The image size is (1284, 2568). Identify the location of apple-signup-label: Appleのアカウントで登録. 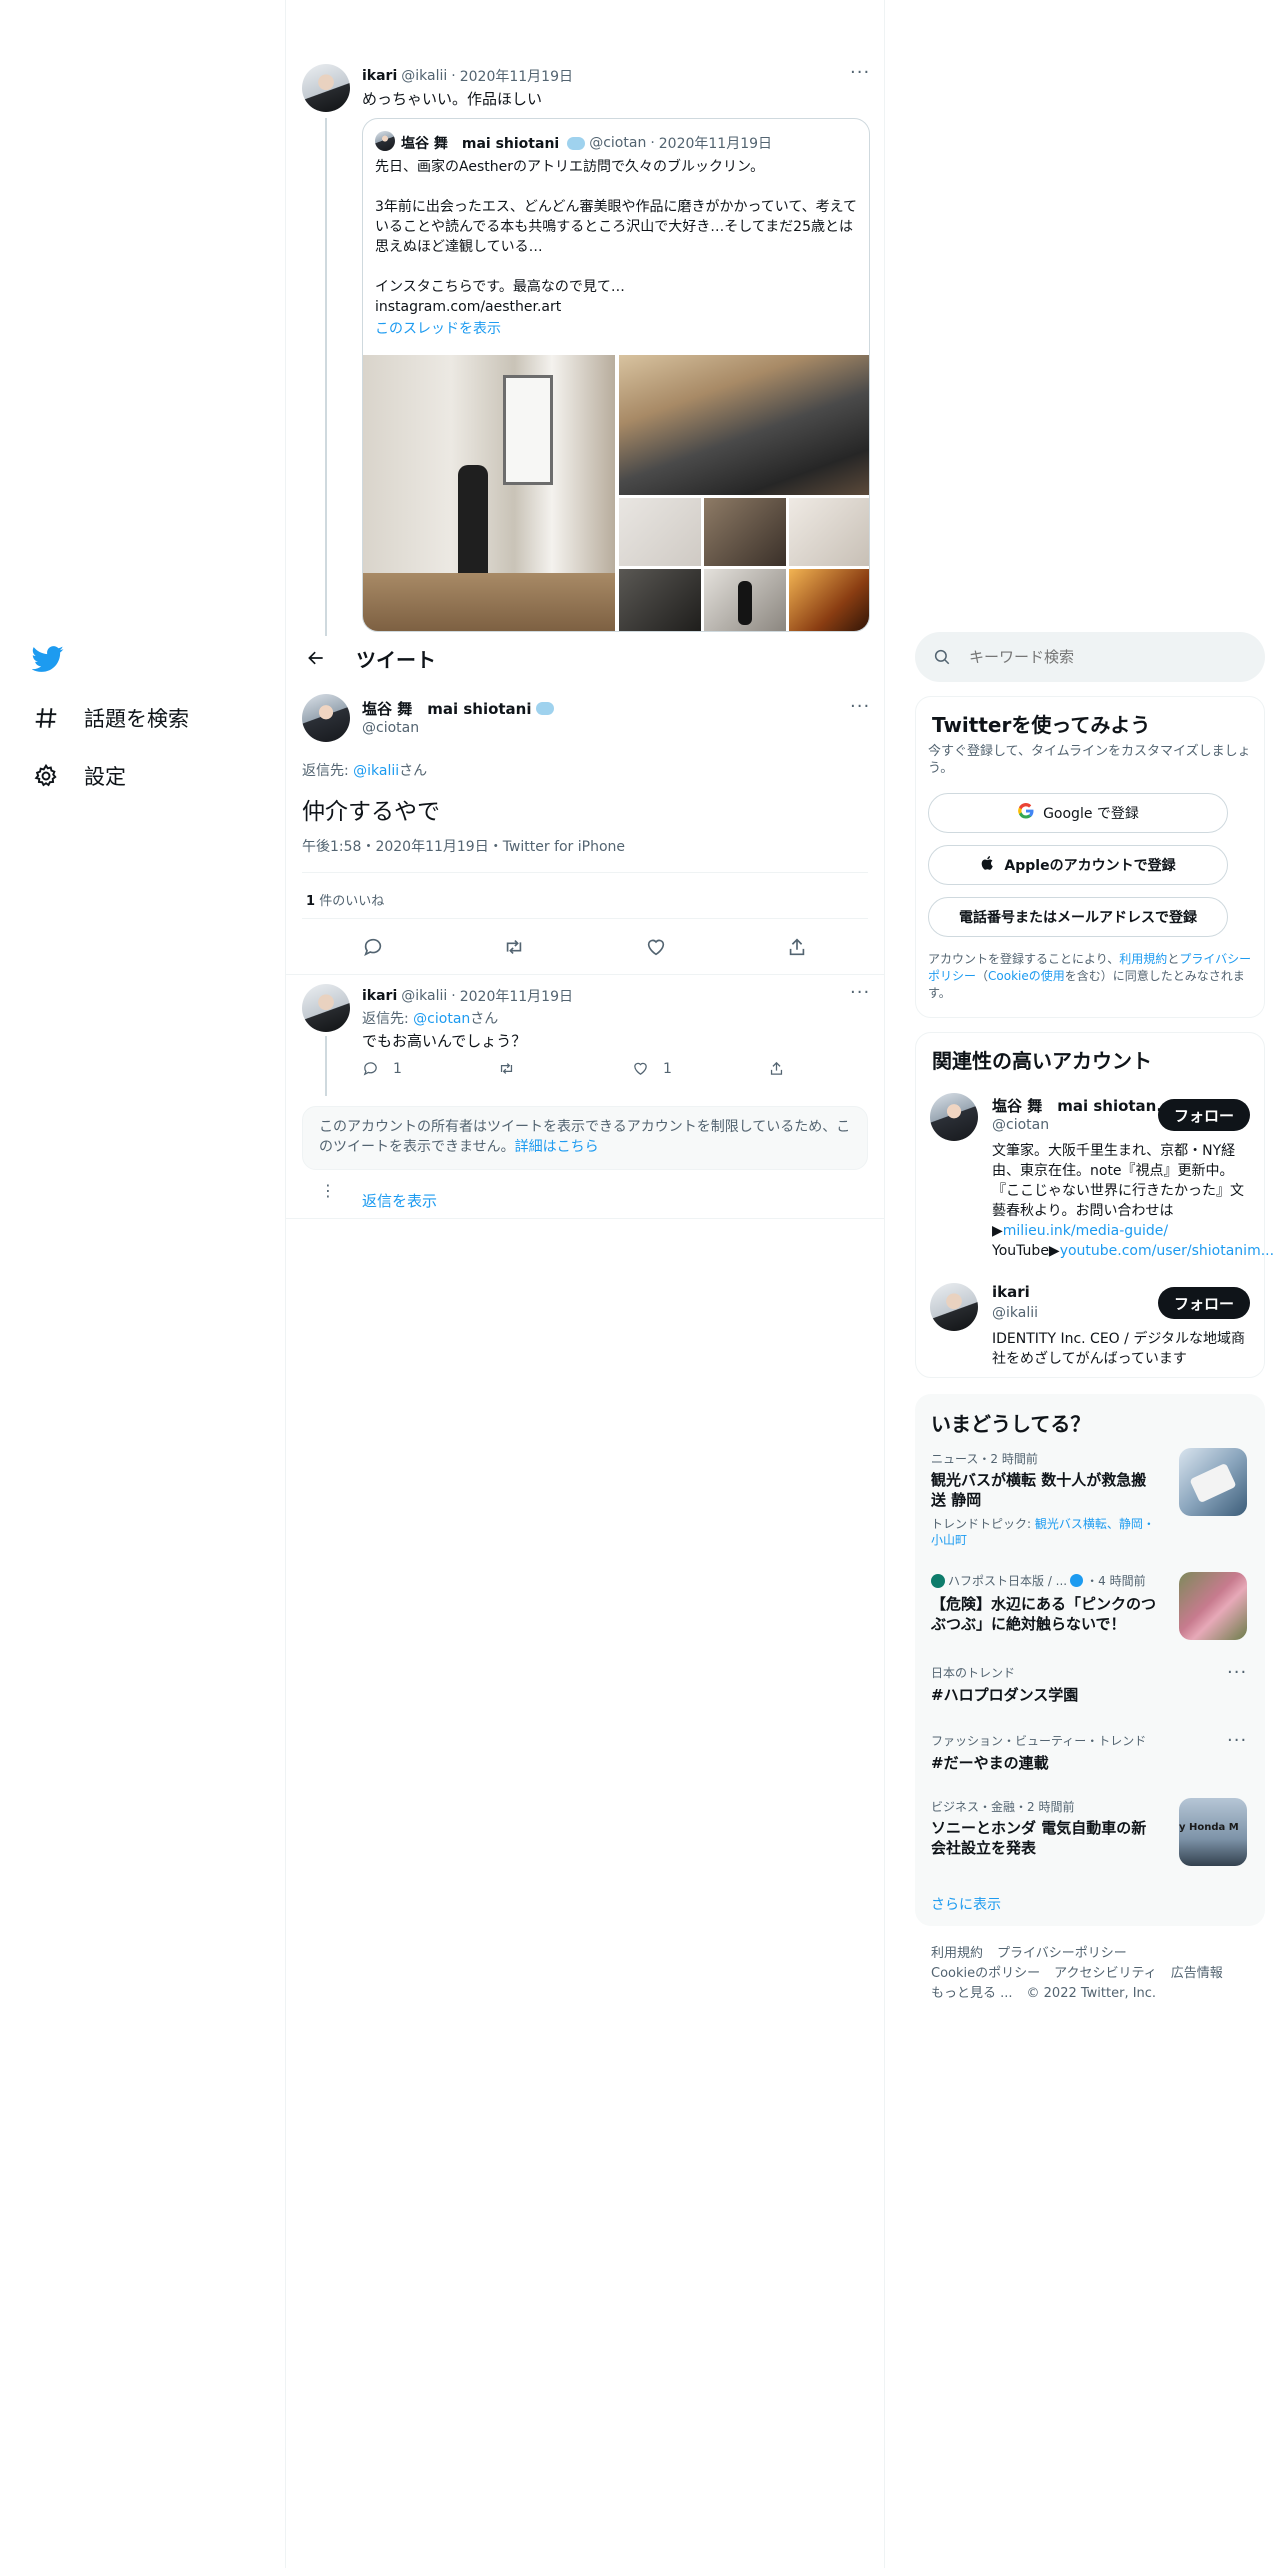
(1090, 866).